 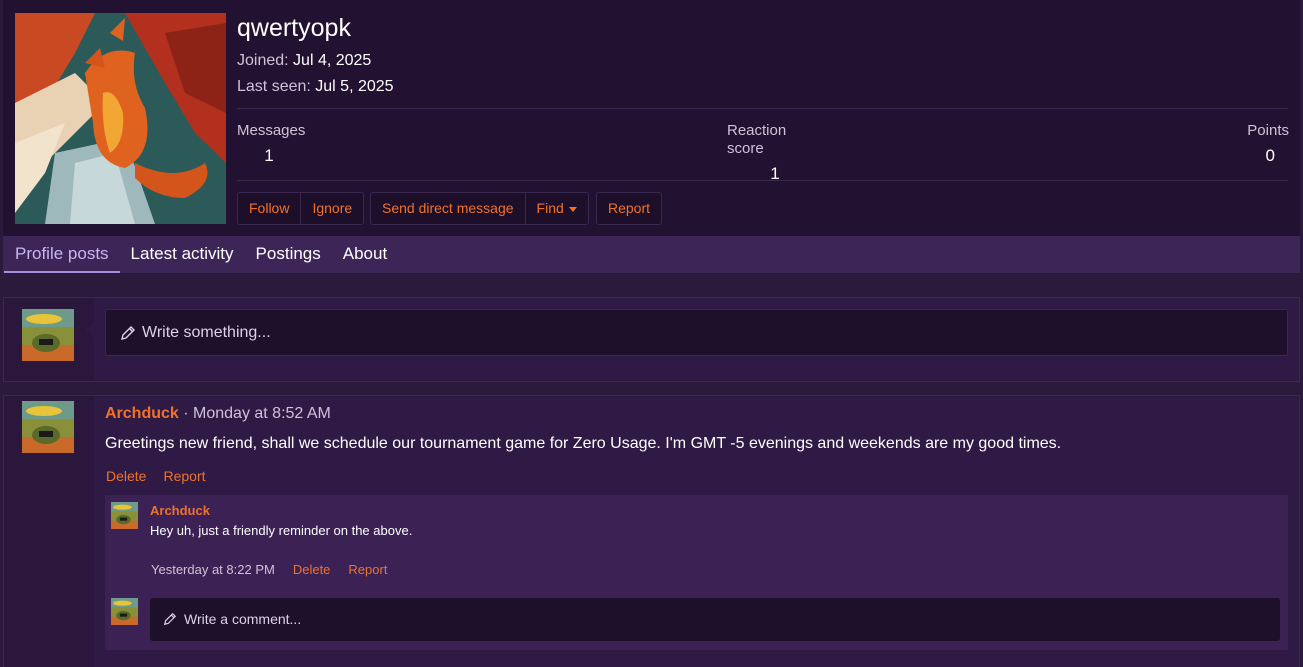 I want to click on report-group: Report, so click(x=629, y=208).